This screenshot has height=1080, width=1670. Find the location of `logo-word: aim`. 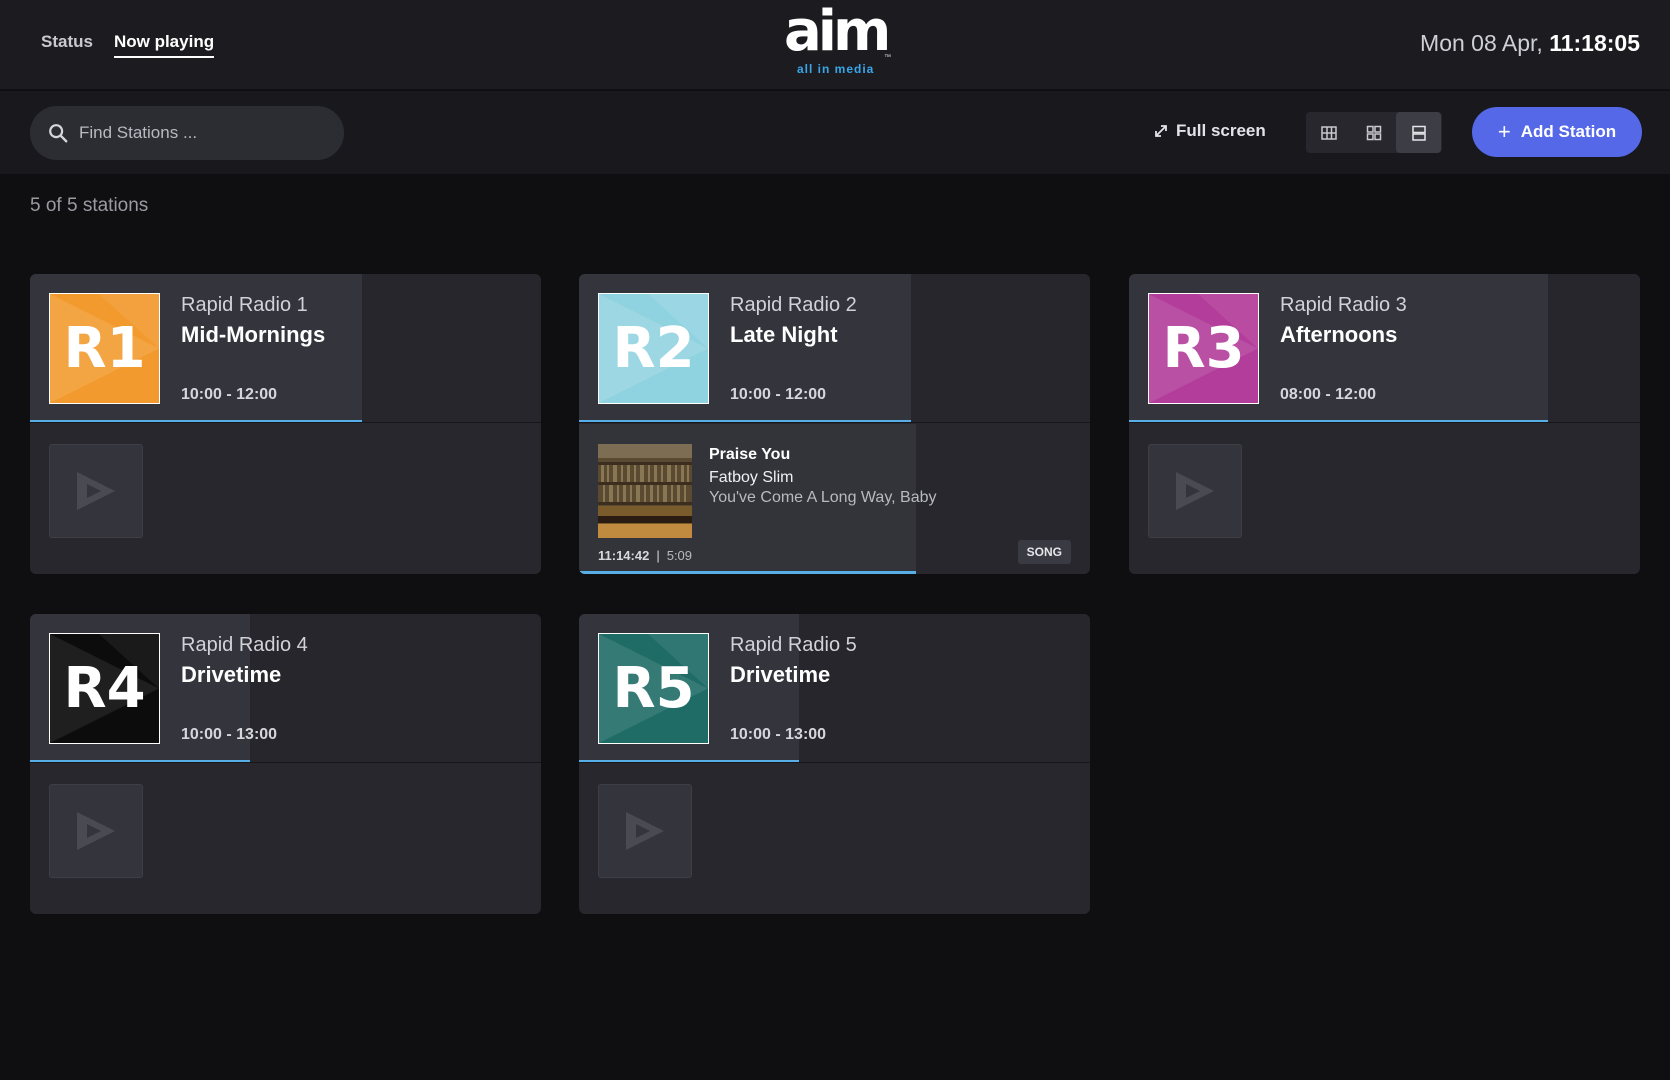

logo-word: aim is located at coordinates (837, 32).